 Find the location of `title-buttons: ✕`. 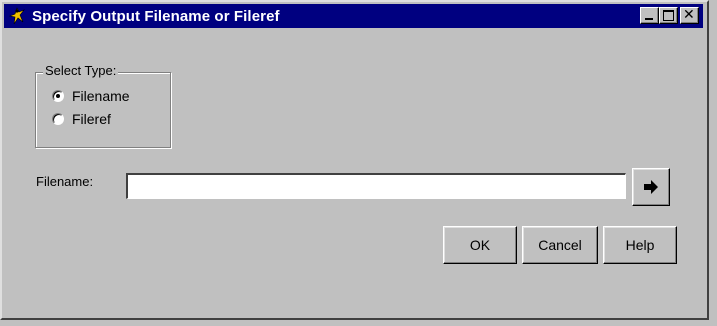

title-buttons: ✕ is located at coordinates (669, 15).